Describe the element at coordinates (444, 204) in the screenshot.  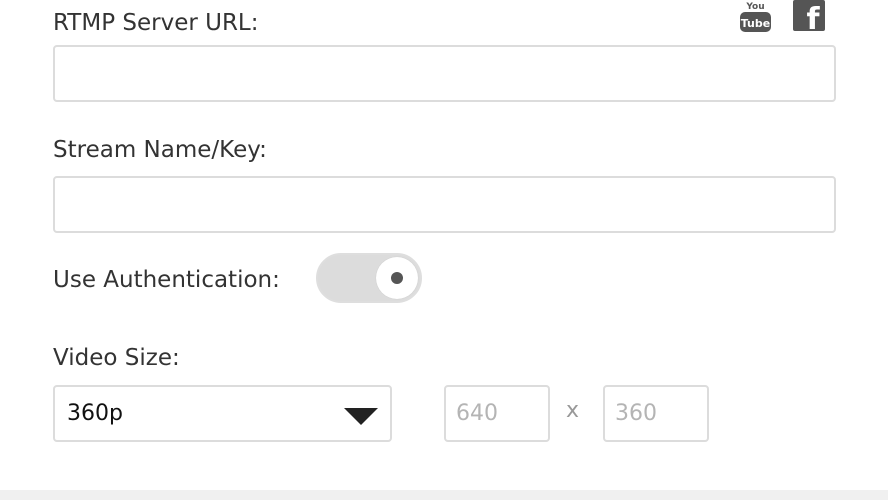
I see `stream-key-input` at that location.